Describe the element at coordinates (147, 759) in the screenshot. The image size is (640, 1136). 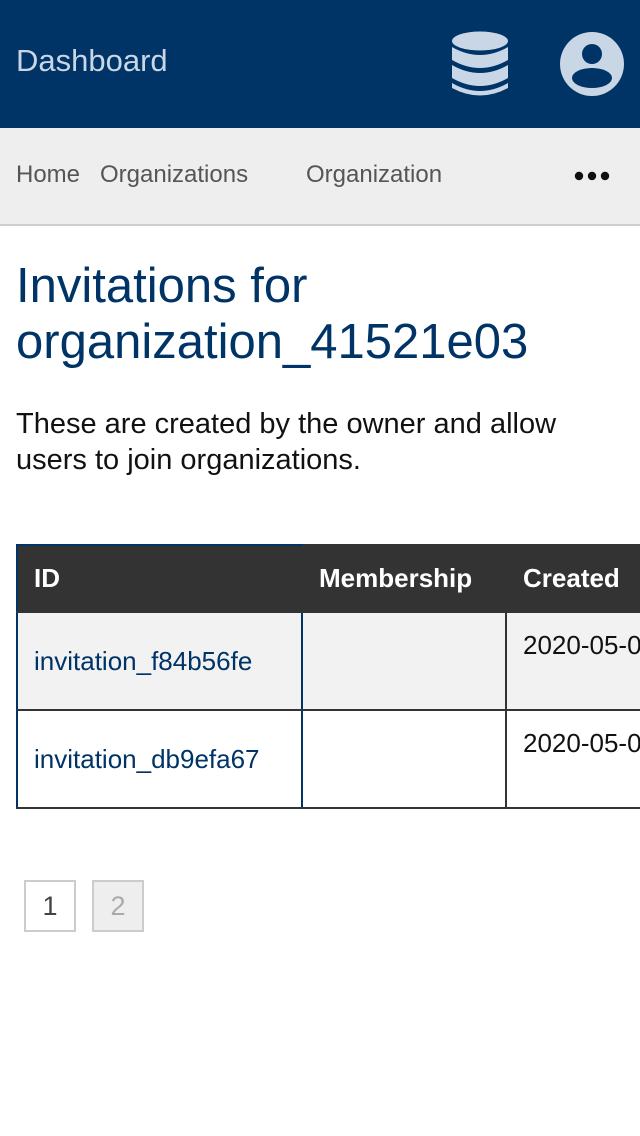
I see `invitation-link: invitation_db9efa67` at that location.